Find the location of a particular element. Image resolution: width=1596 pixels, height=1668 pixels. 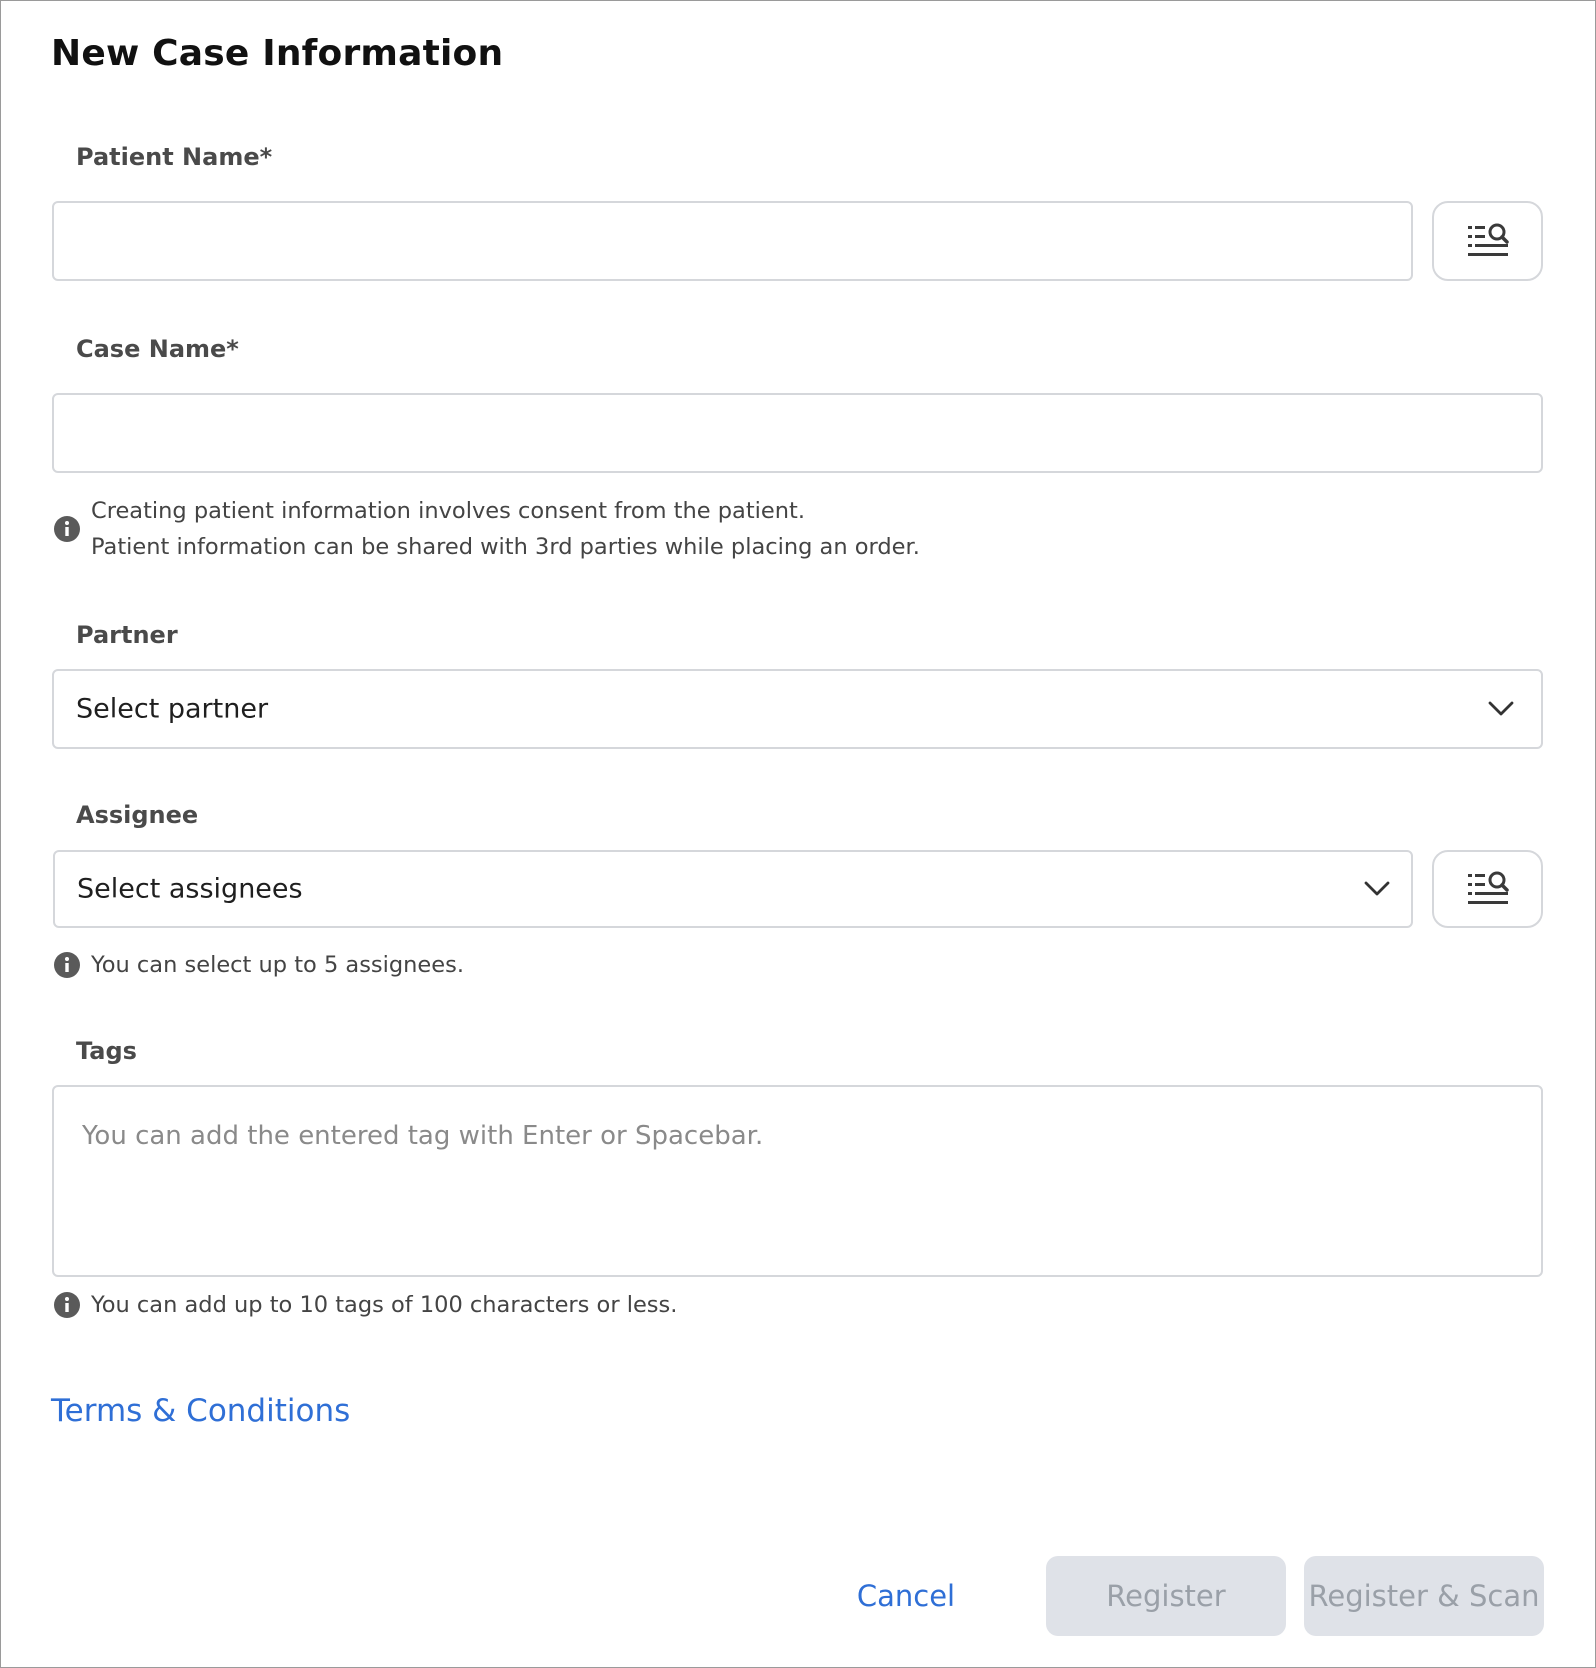

case-name-input is located at coordinates (797, 433).